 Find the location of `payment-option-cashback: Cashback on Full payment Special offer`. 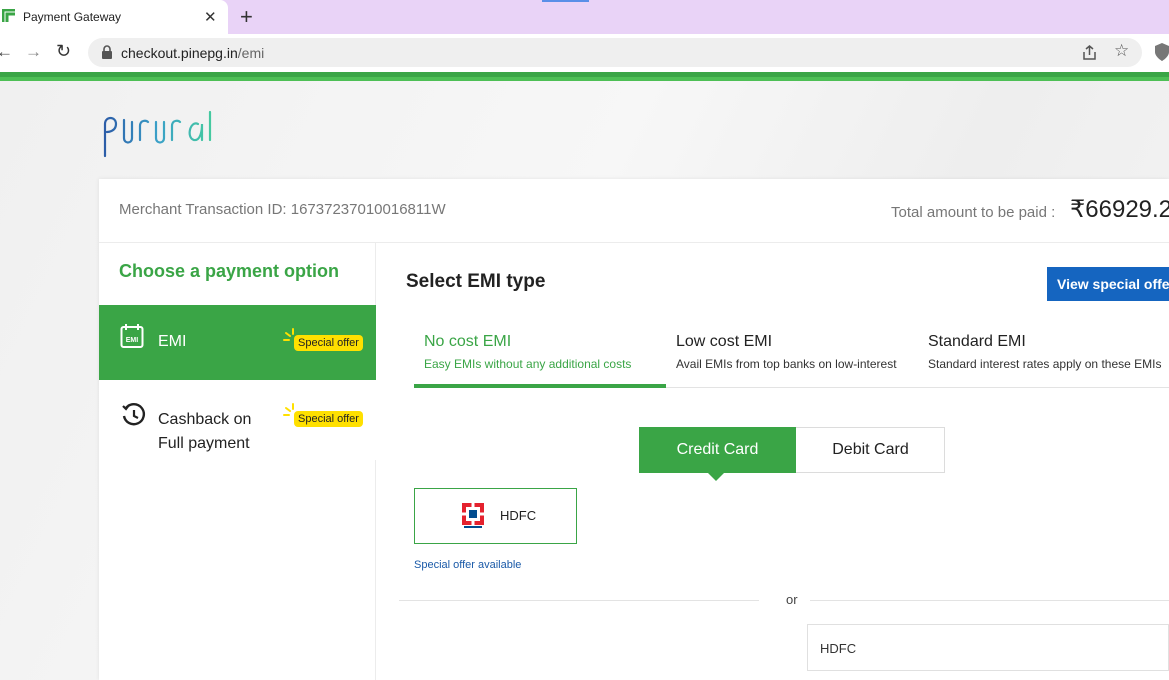

payment-option-cashback: Cashback on Full payment Special offer is located at coordinates (237, 420).